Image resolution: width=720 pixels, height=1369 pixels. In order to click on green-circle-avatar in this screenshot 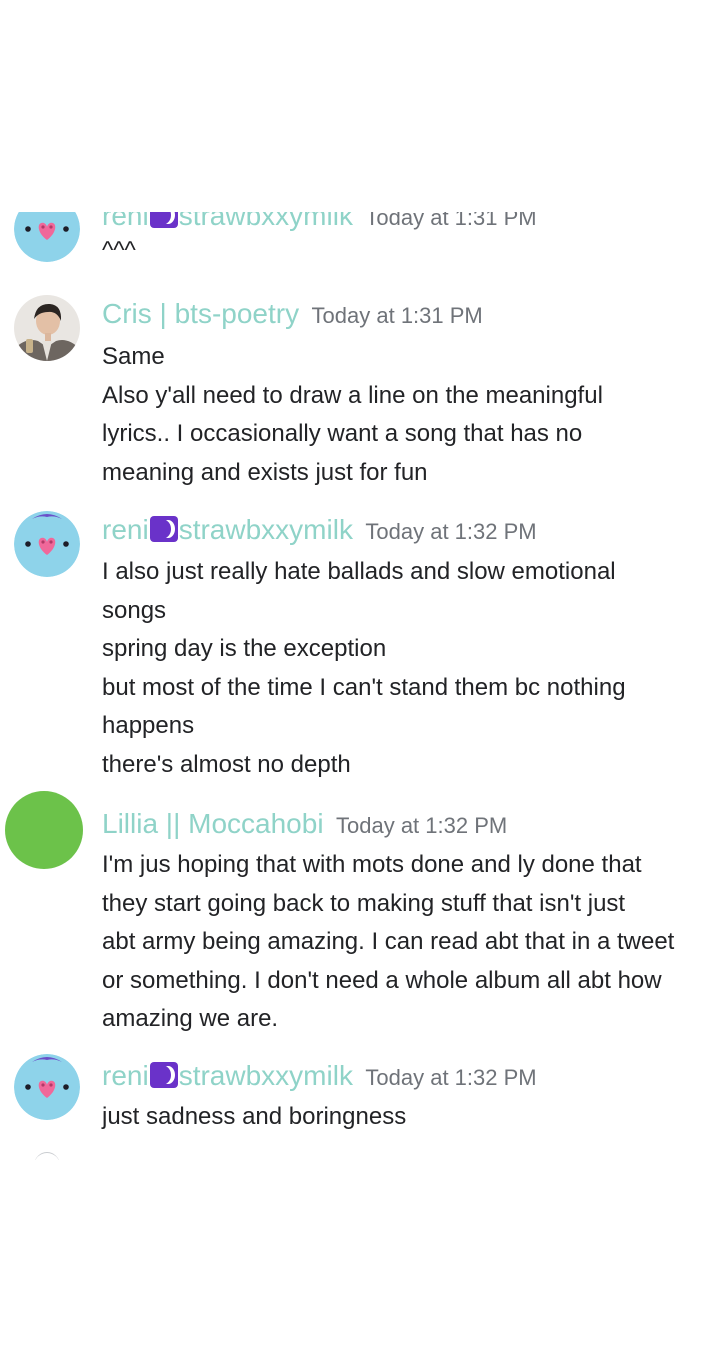, I will do `click(44, 830)`.